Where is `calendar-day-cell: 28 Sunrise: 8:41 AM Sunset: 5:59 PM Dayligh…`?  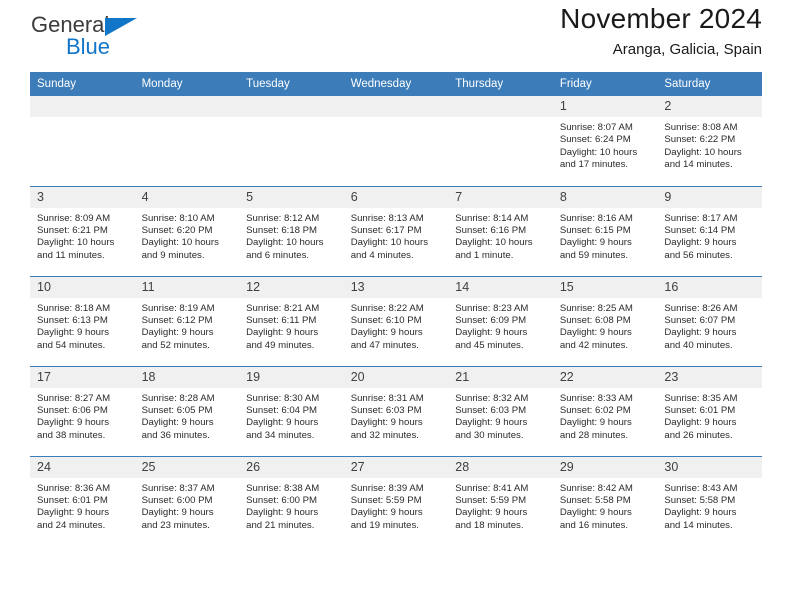
calendar-day-cell: 28 Sunrise: 8:41 AM Sunset: 5:59 PM Dayligh… is located at coordinates (500, 500).